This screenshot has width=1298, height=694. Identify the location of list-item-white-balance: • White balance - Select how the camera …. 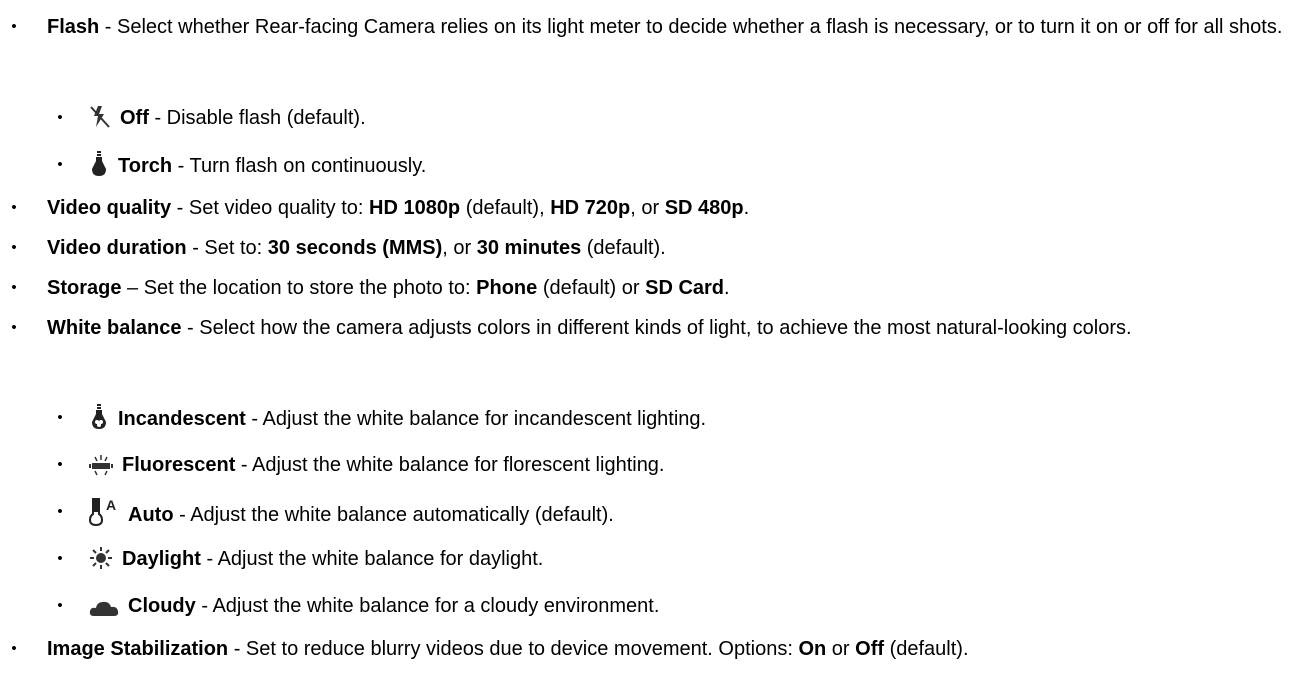
(651, 328).